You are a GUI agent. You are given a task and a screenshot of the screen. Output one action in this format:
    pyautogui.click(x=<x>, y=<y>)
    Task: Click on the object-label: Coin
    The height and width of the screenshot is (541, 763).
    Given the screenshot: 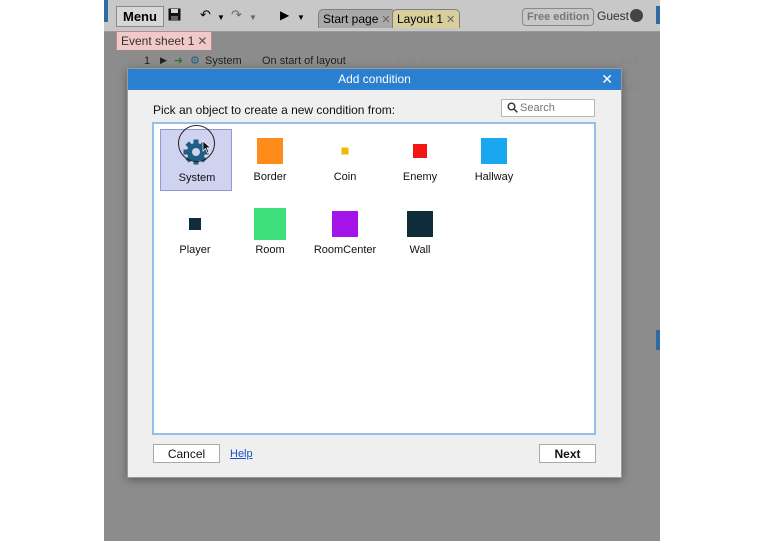 What is the action you would take?
    pyautogui.click(x=345, y=177)
    